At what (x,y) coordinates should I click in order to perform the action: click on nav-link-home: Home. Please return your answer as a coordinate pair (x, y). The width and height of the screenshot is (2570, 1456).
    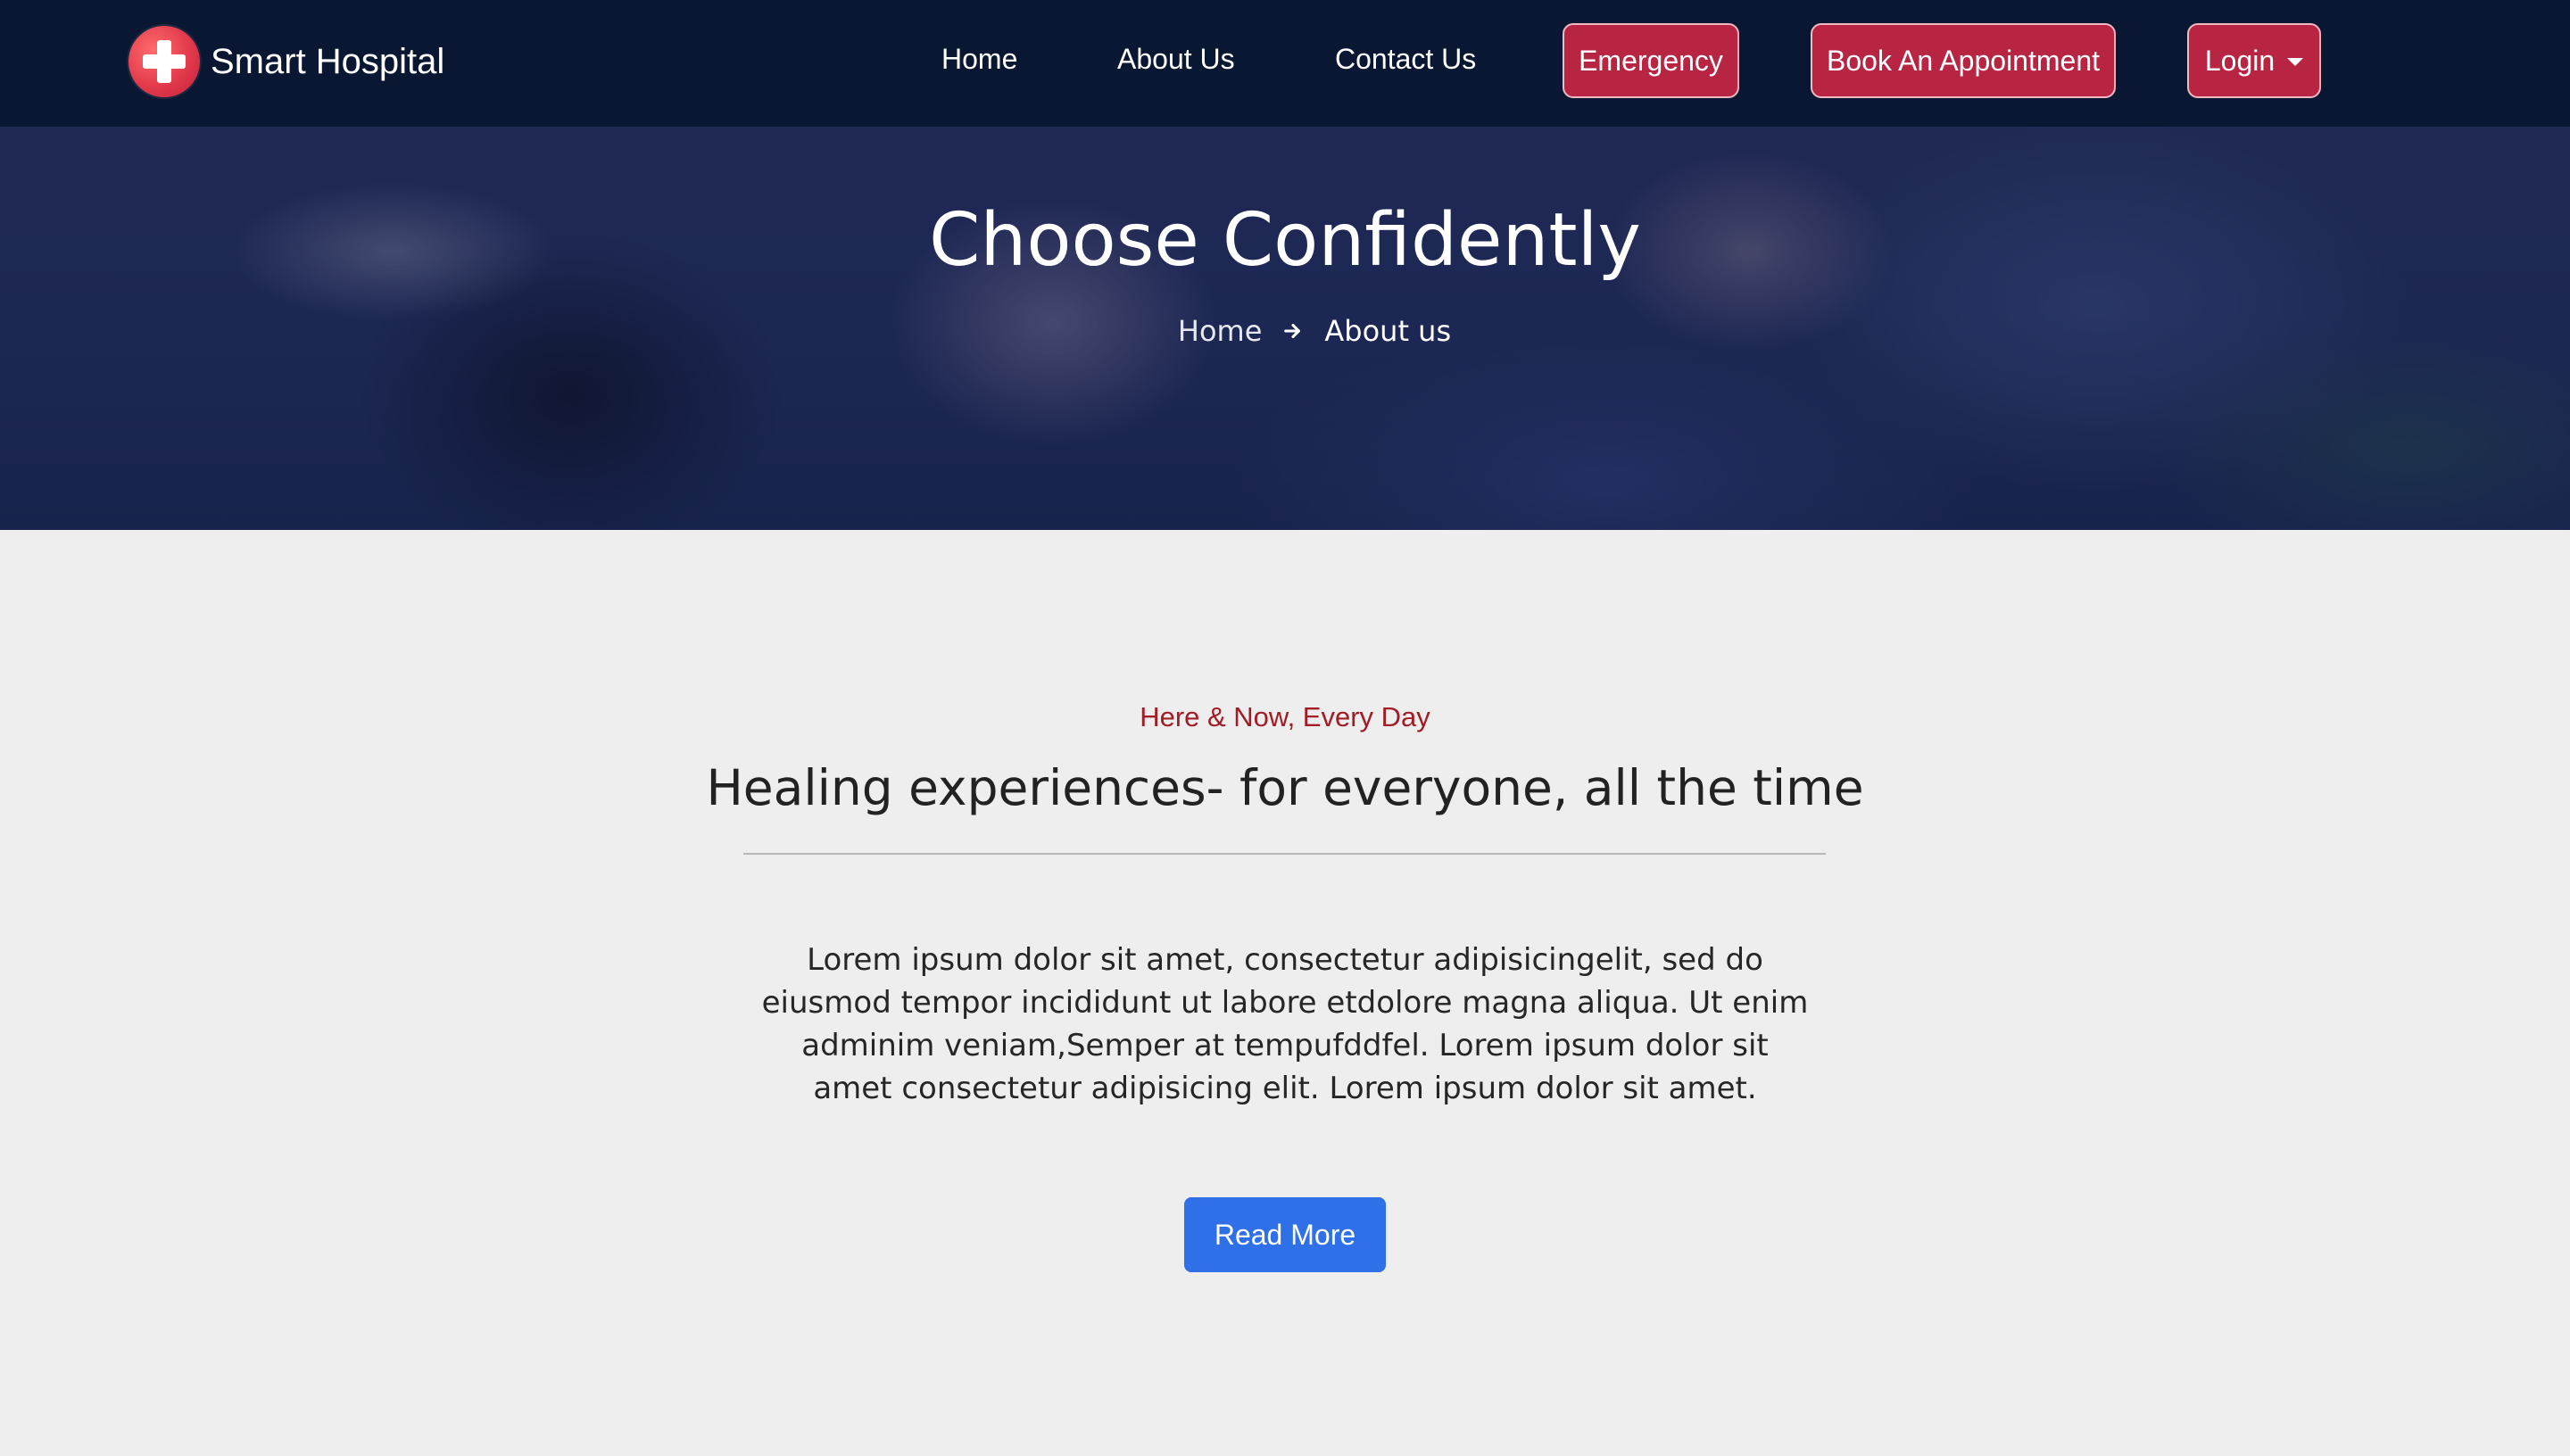
    Looking at the image, I should click on (979, 59).